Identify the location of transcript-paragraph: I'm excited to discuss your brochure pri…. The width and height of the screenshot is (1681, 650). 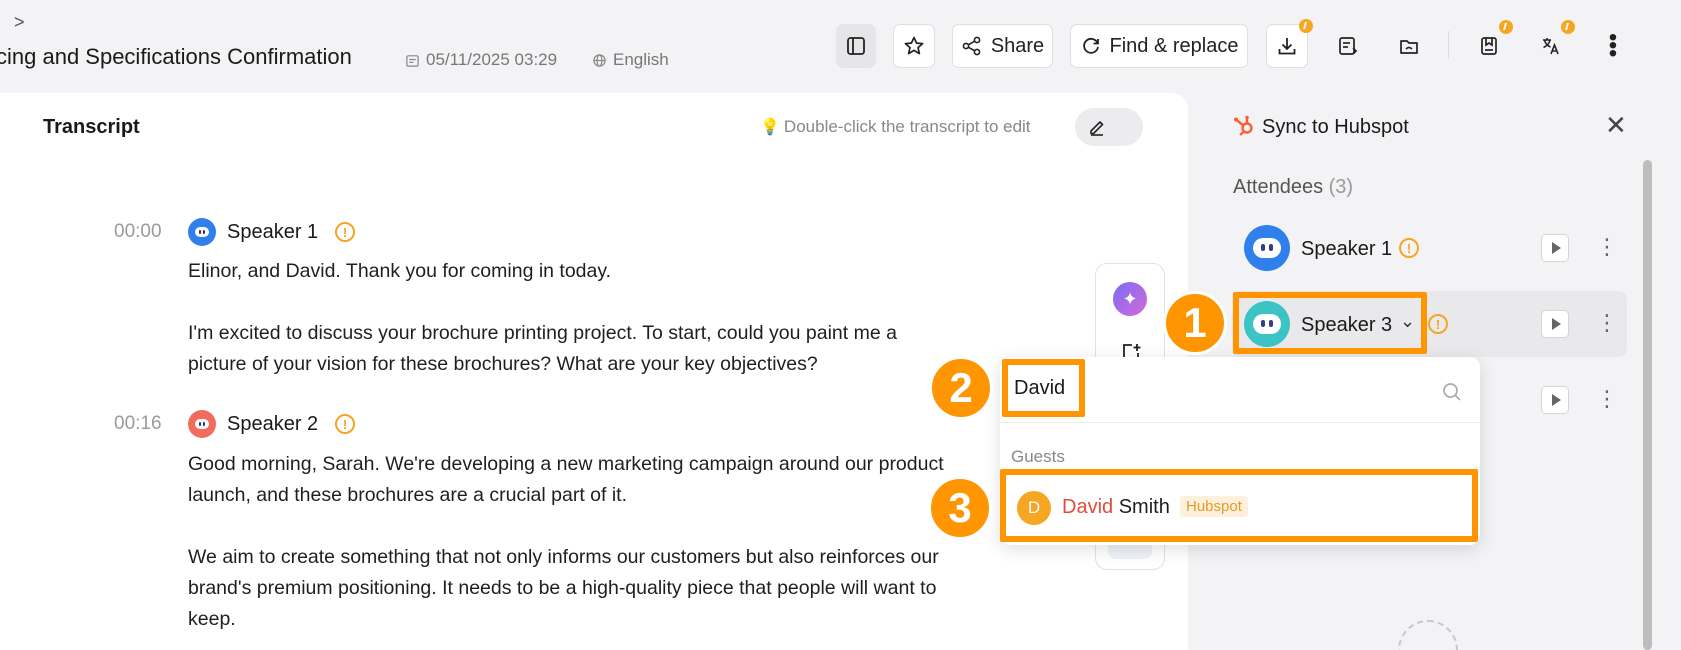
(568, 349).